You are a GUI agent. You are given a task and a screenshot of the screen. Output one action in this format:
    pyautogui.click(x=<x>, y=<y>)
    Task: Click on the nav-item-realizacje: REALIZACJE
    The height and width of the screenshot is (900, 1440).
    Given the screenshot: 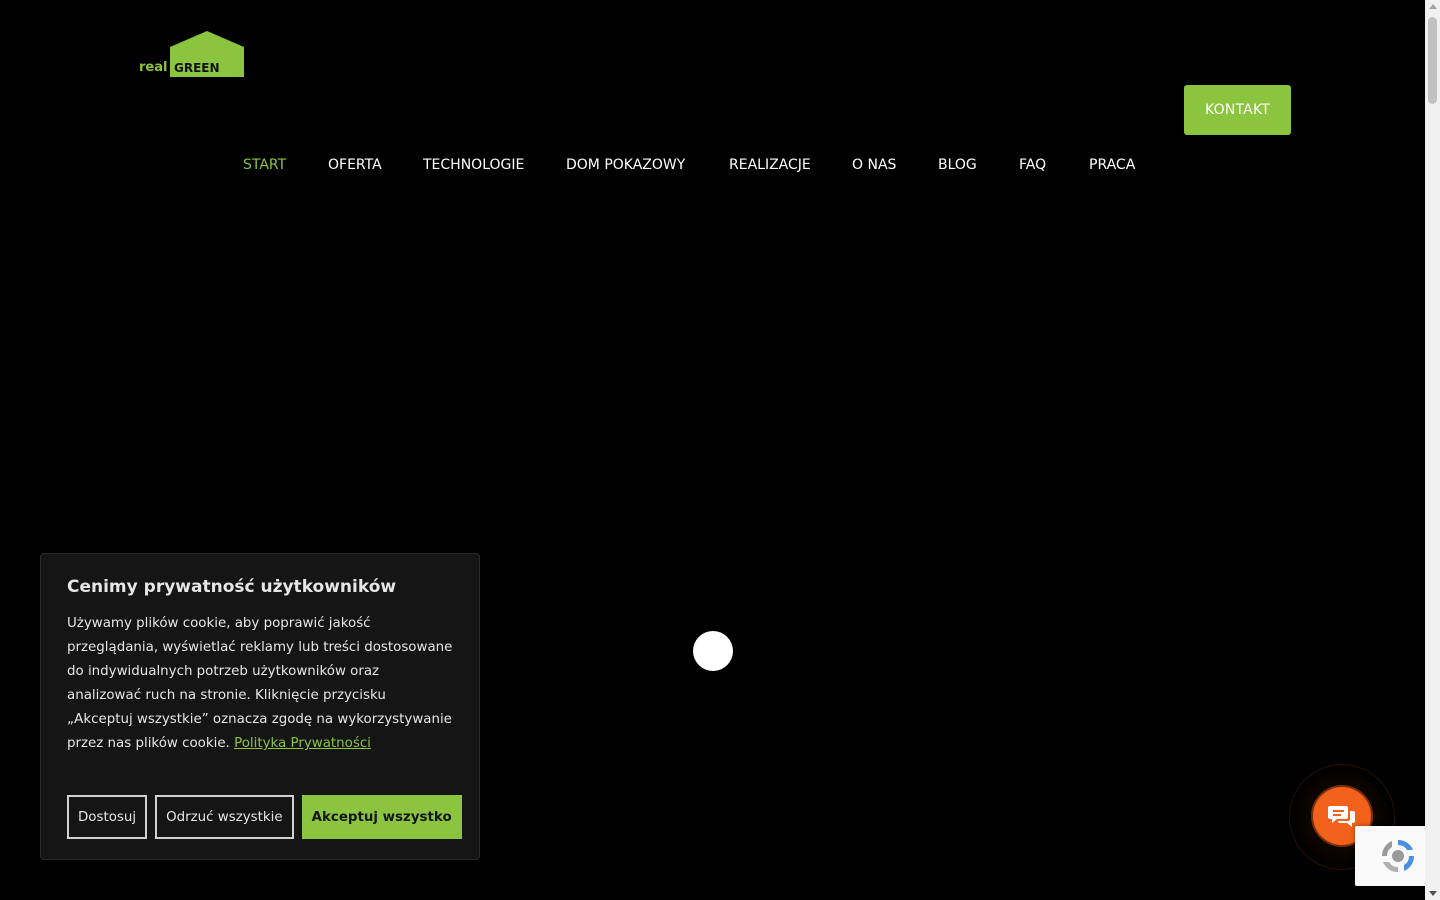 What is the action you would take?
    pyautogui.click(x=770, y=165)
    